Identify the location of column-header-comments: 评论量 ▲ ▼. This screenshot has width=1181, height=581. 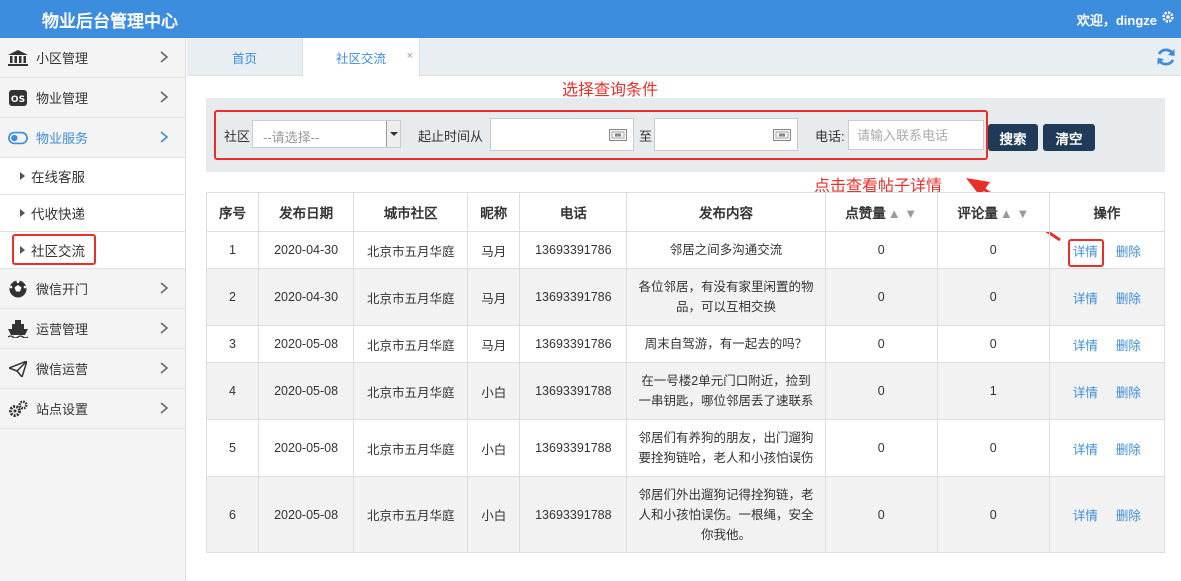
(993, 212).